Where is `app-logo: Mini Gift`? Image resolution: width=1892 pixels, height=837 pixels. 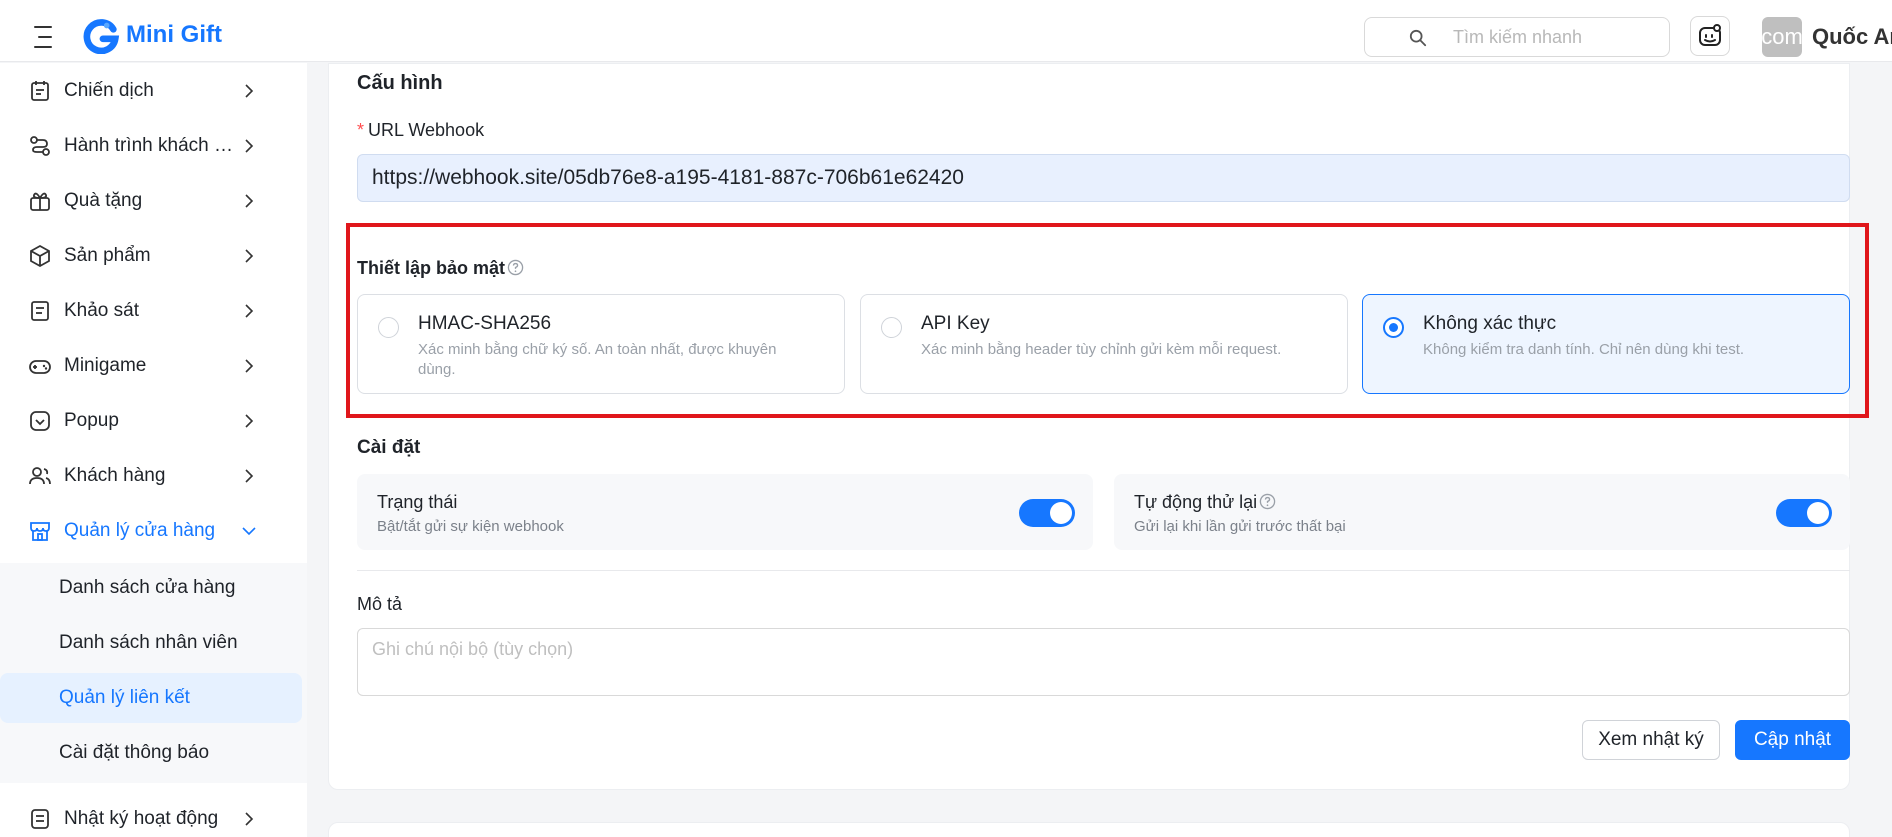
app-logo: Mini Gift is located at coordinates (152, 35).